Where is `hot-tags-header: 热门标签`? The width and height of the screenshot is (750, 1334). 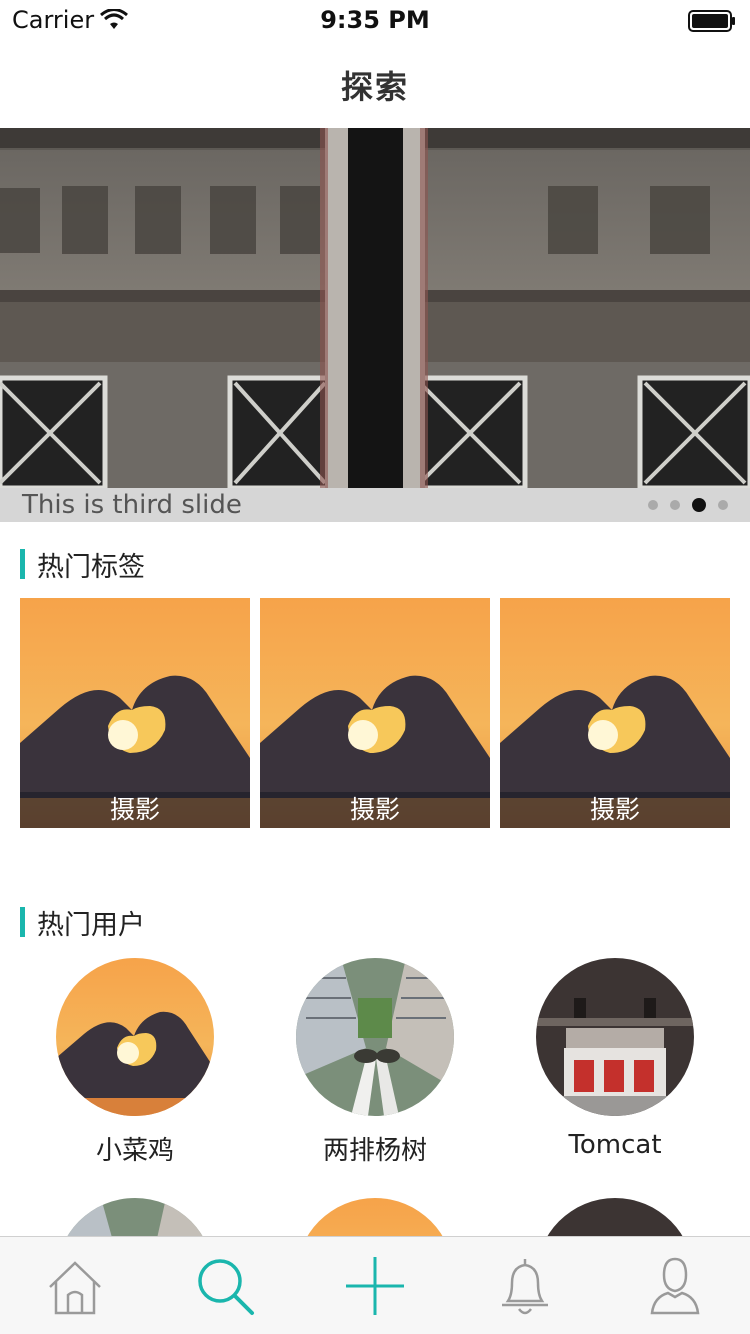
hot-tags-header: 热门标签 is located at coordinates (82, 565).